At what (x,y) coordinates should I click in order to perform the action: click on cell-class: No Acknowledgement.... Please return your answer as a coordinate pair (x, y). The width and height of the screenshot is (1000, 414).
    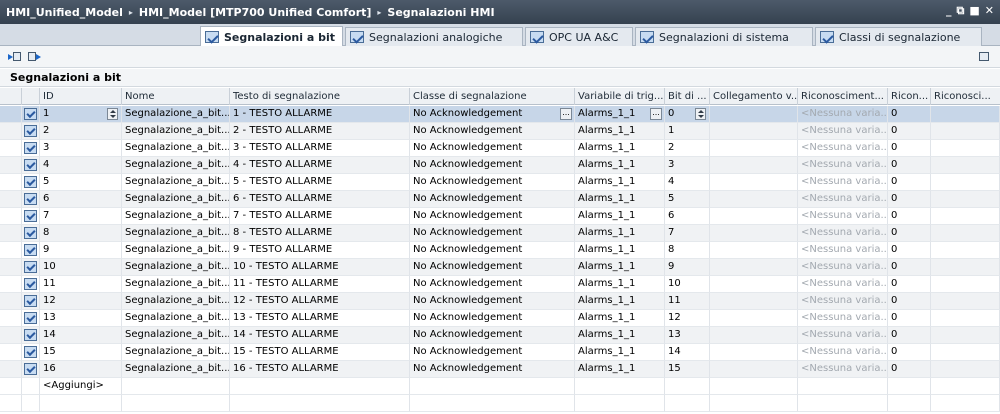
    Looking at the image, I should click on (492, 114).